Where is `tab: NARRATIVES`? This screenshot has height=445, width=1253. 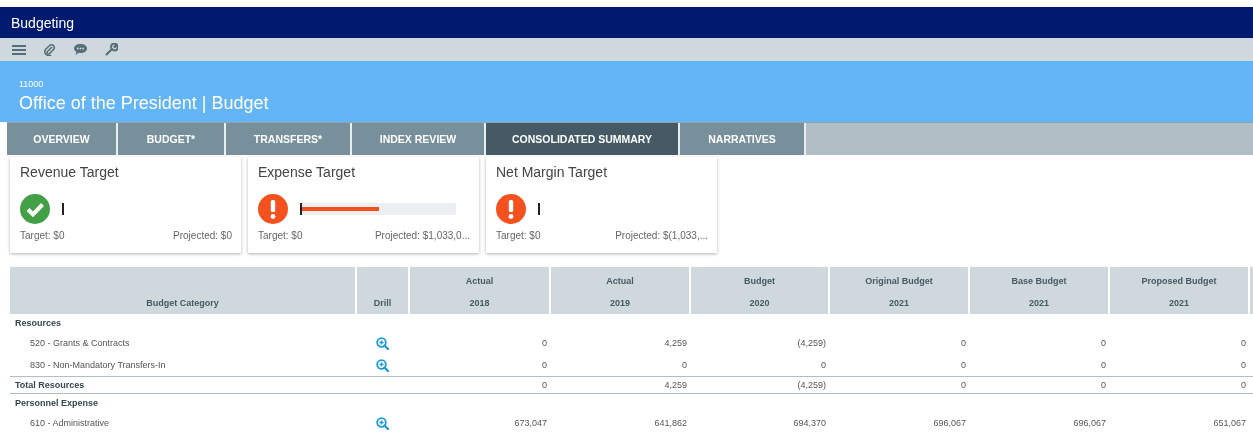
tab: NARRATIVES is located at coordinates (743, 139).